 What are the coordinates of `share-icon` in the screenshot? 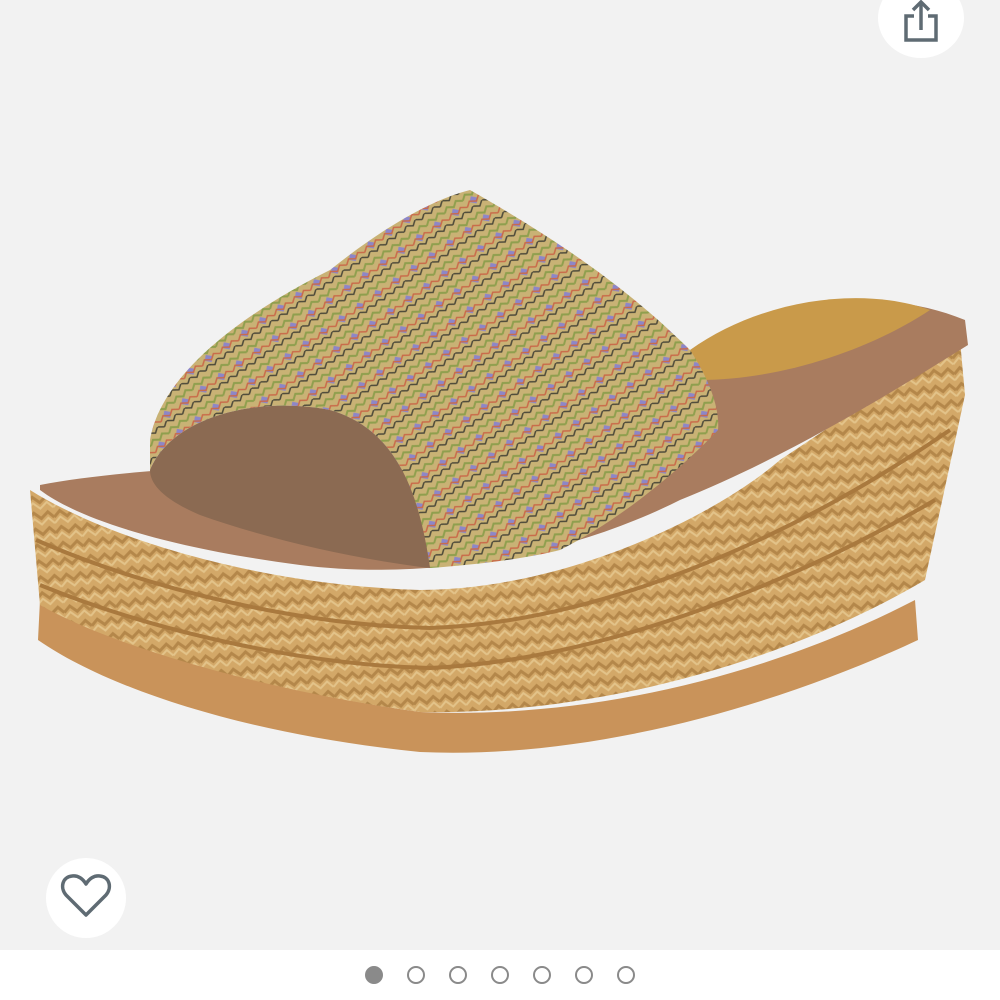 It's located at (921, 24).